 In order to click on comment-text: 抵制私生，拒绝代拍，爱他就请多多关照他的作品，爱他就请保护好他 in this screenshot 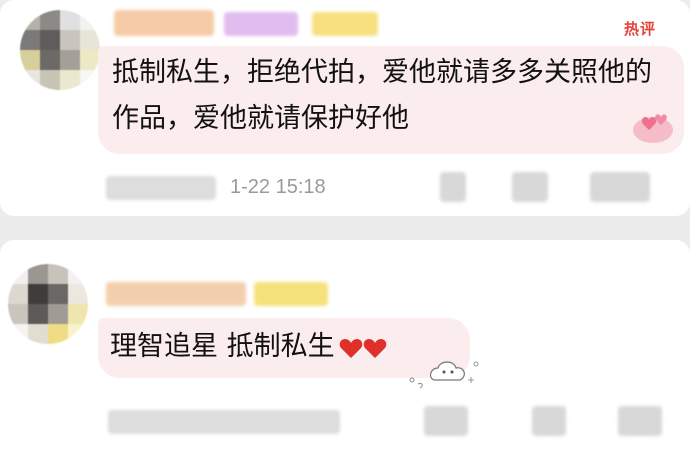, I will do `click(382, 95)`.